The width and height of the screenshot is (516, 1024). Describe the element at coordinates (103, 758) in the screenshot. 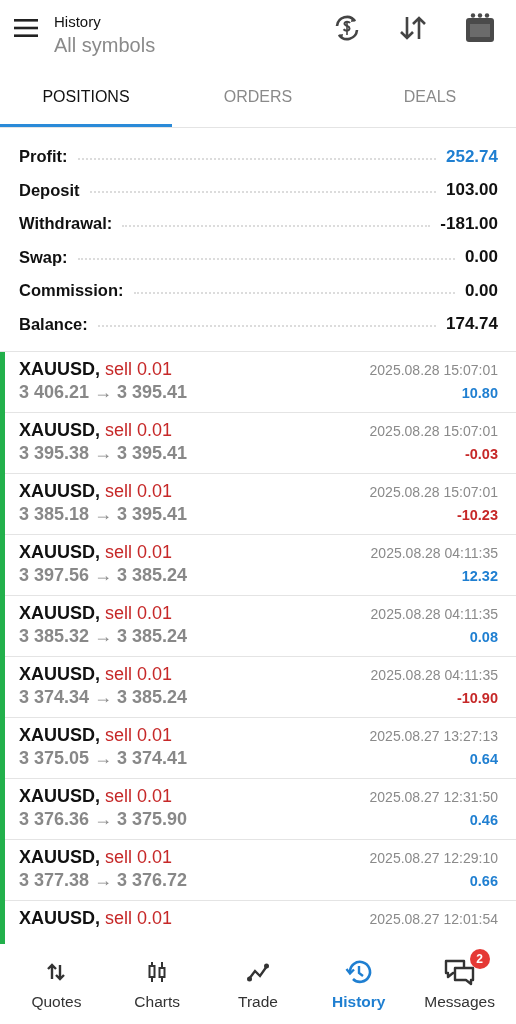

I see `position-prices: 3 375.05 → 3 374.41` at that location.